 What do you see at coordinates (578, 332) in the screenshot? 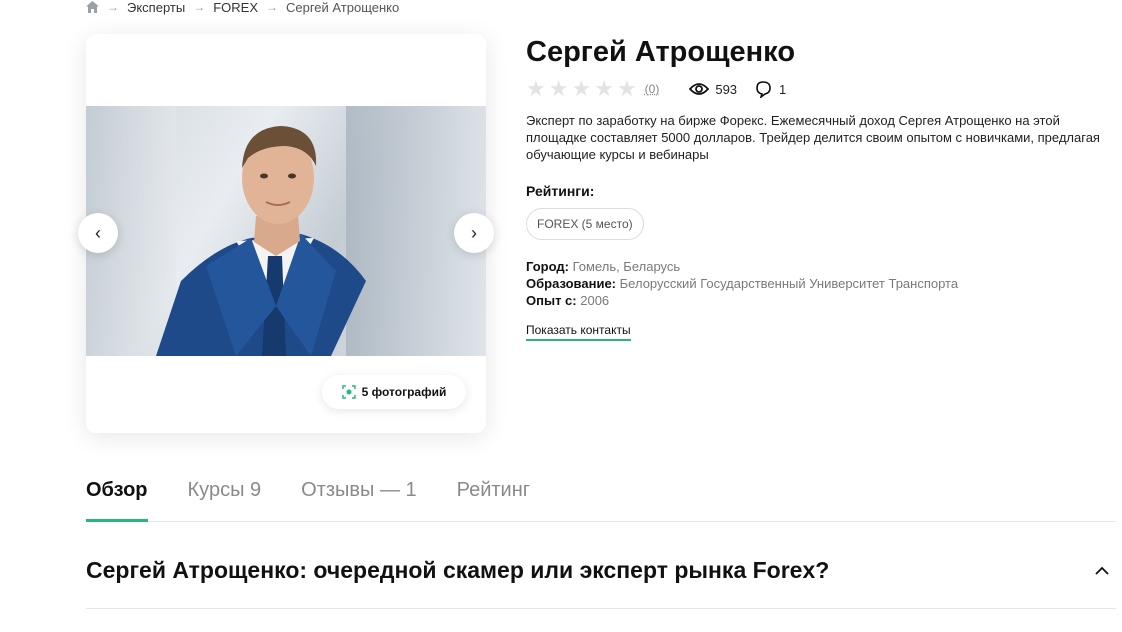
I see `show-contacts-link: Показать контакты` at bounding box center [578, 332].